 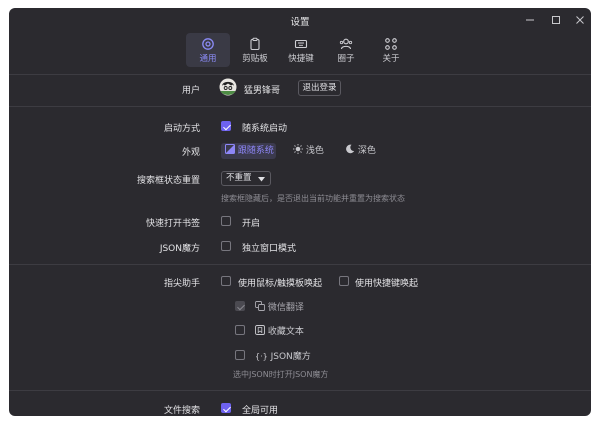 I want to click on collect-text-checkbox, so click(x=240, y=330).